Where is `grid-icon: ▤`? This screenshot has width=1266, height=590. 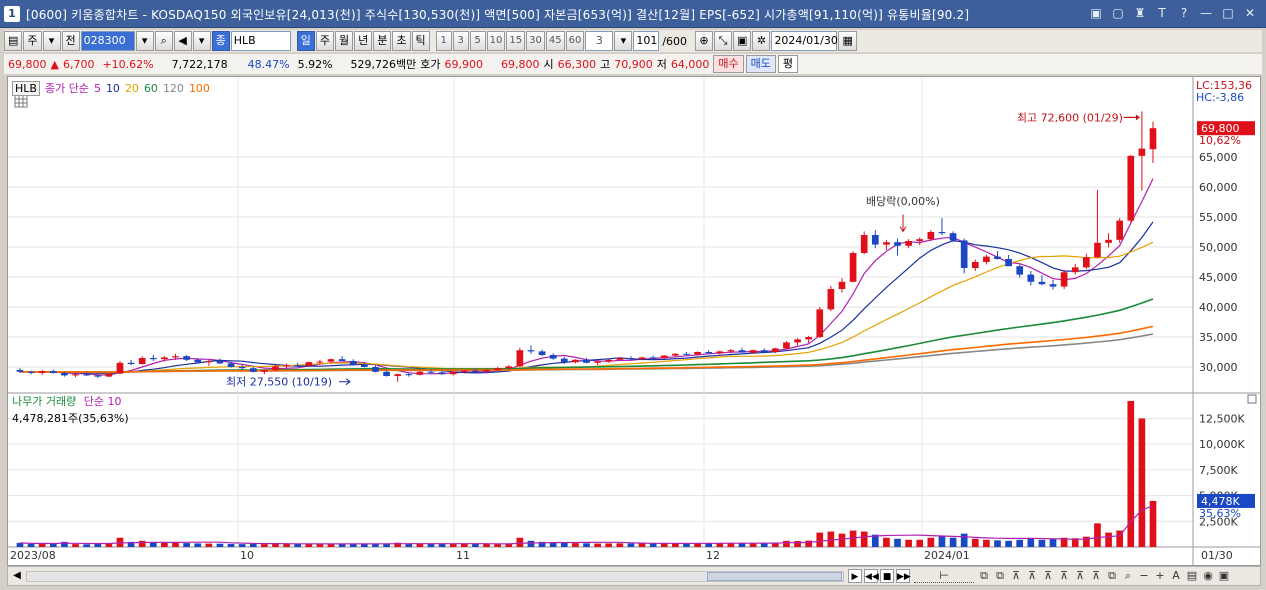 grid-icon: ▤ is located at coordinates (1192, 576).